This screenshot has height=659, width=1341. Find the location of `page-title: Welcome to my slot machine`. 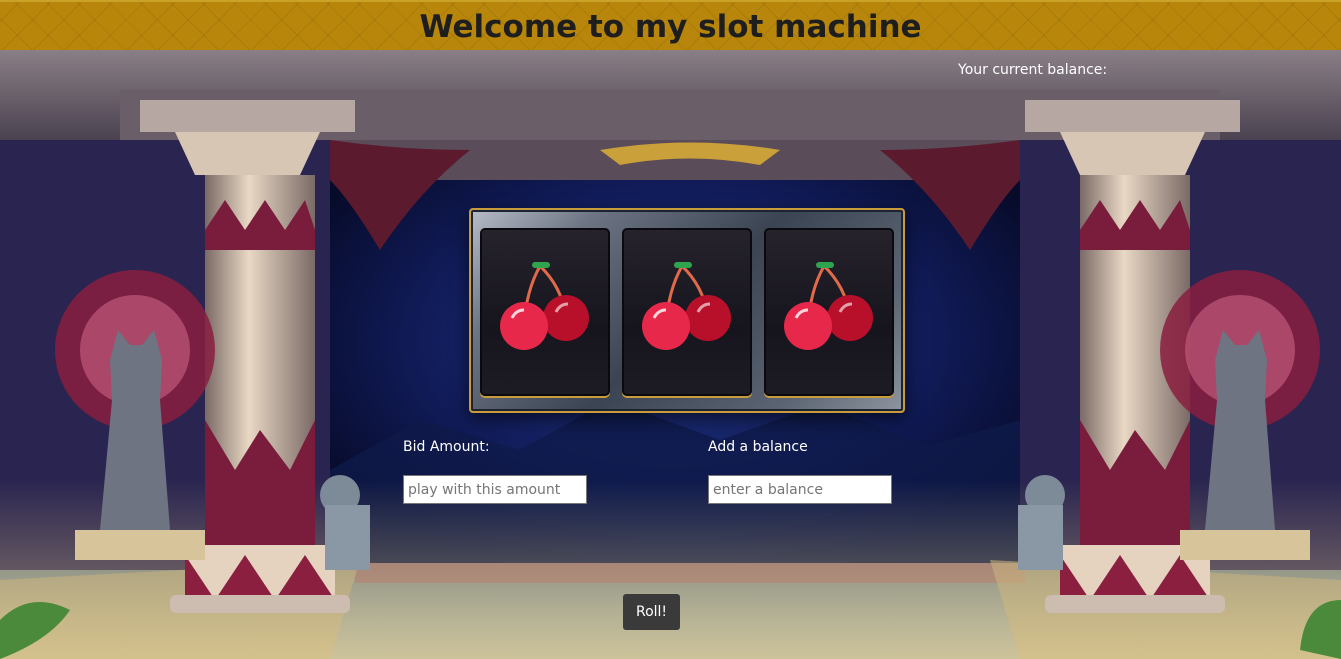

page-title: Welcome to my slot machine is located at coordinates (670, 27).